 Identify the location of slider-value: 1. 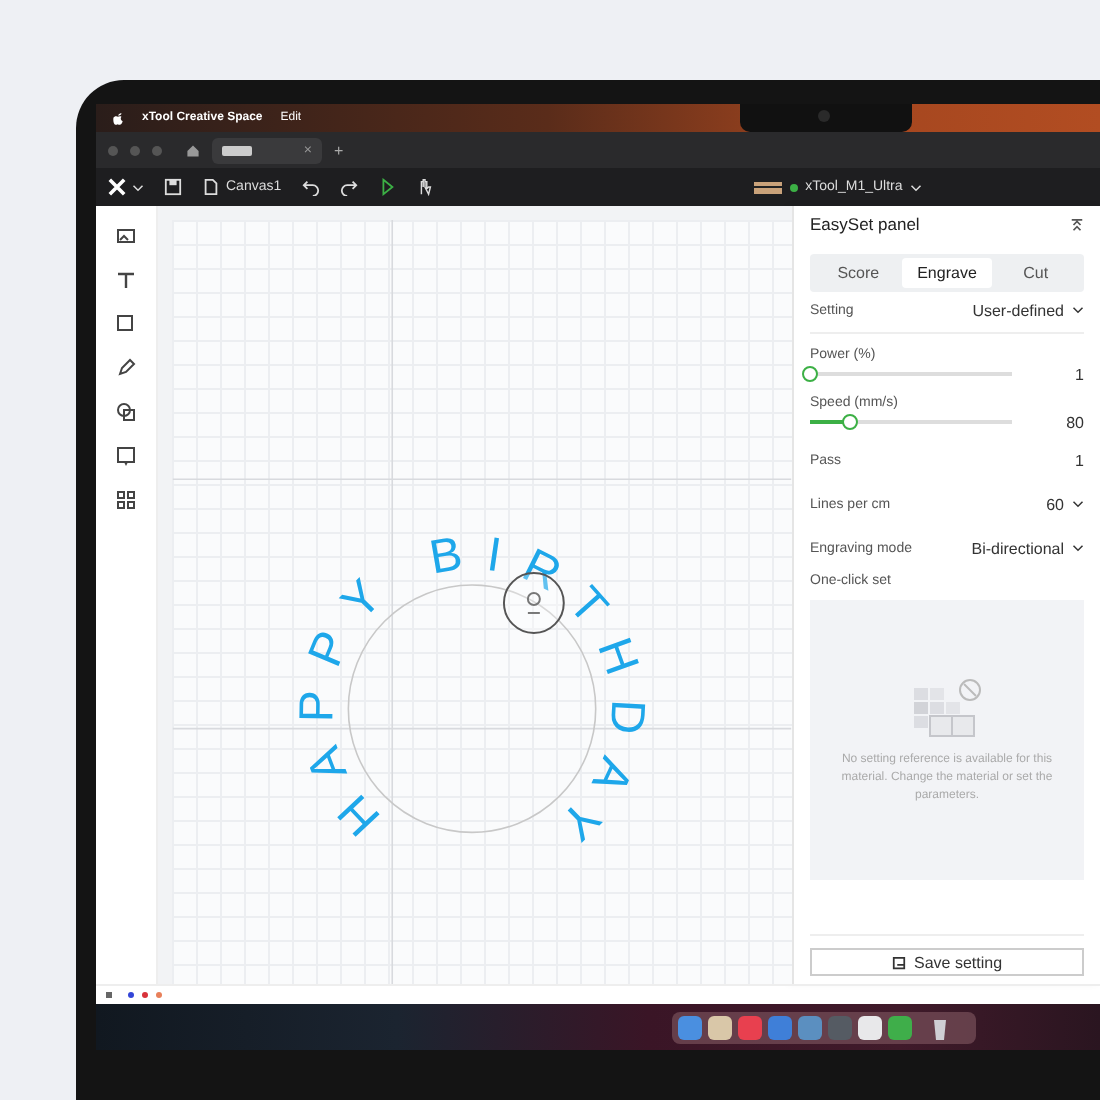
(1078, 374).